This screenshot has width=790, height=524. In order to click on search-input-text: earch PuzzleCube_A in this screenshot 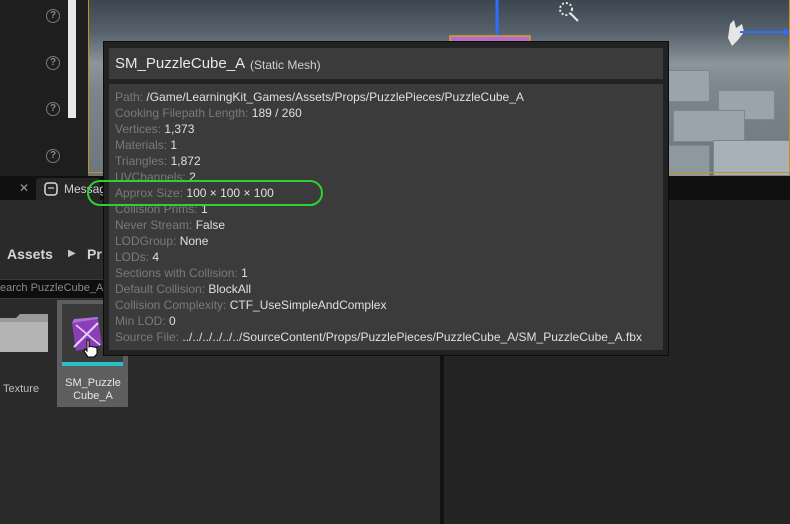, I will do `click(52, 288)`.